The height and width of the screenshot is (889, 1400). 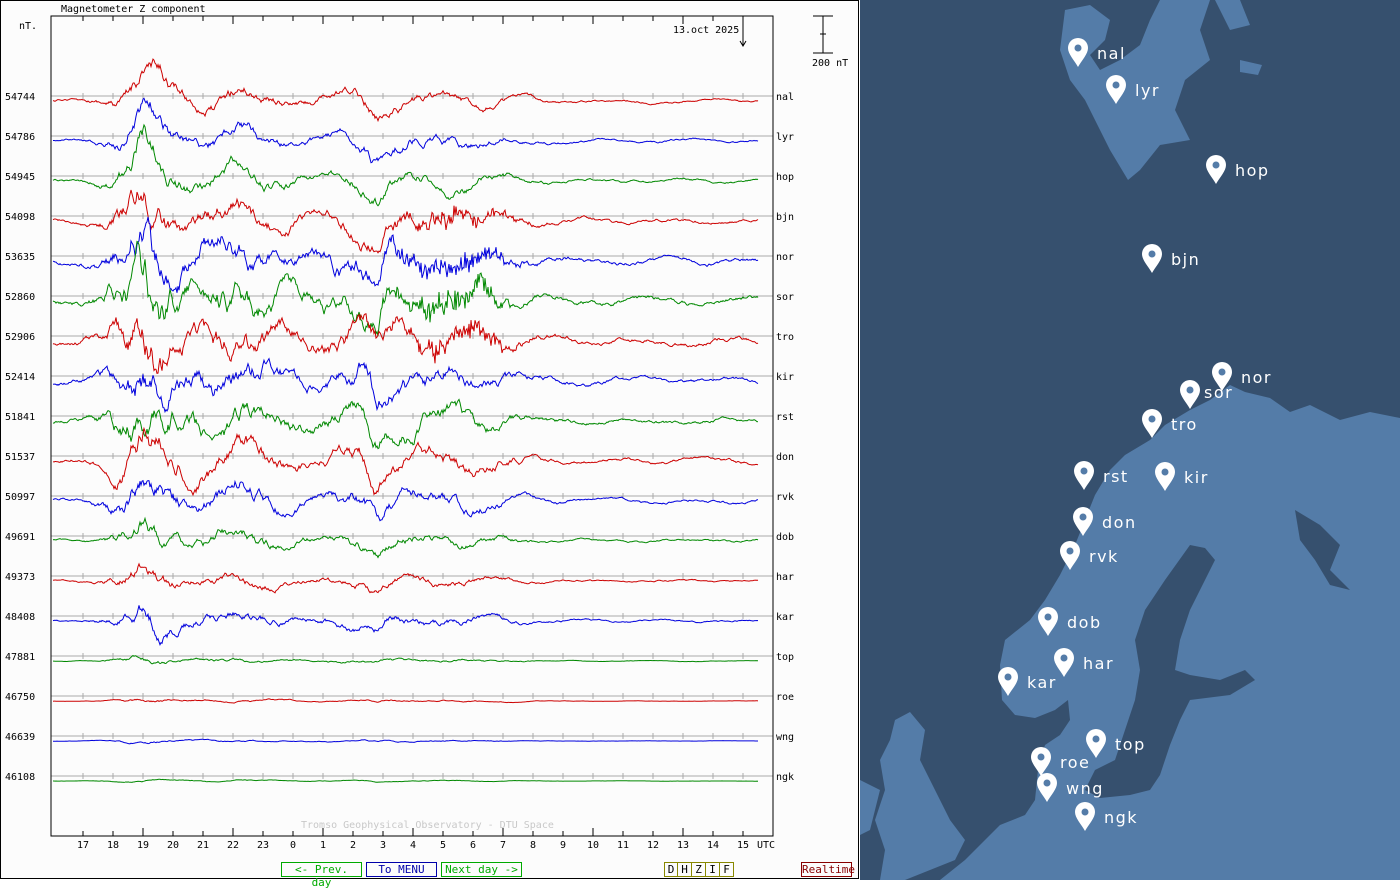 I want to click on x-tick-label: 12, so click(x=653, y=845).